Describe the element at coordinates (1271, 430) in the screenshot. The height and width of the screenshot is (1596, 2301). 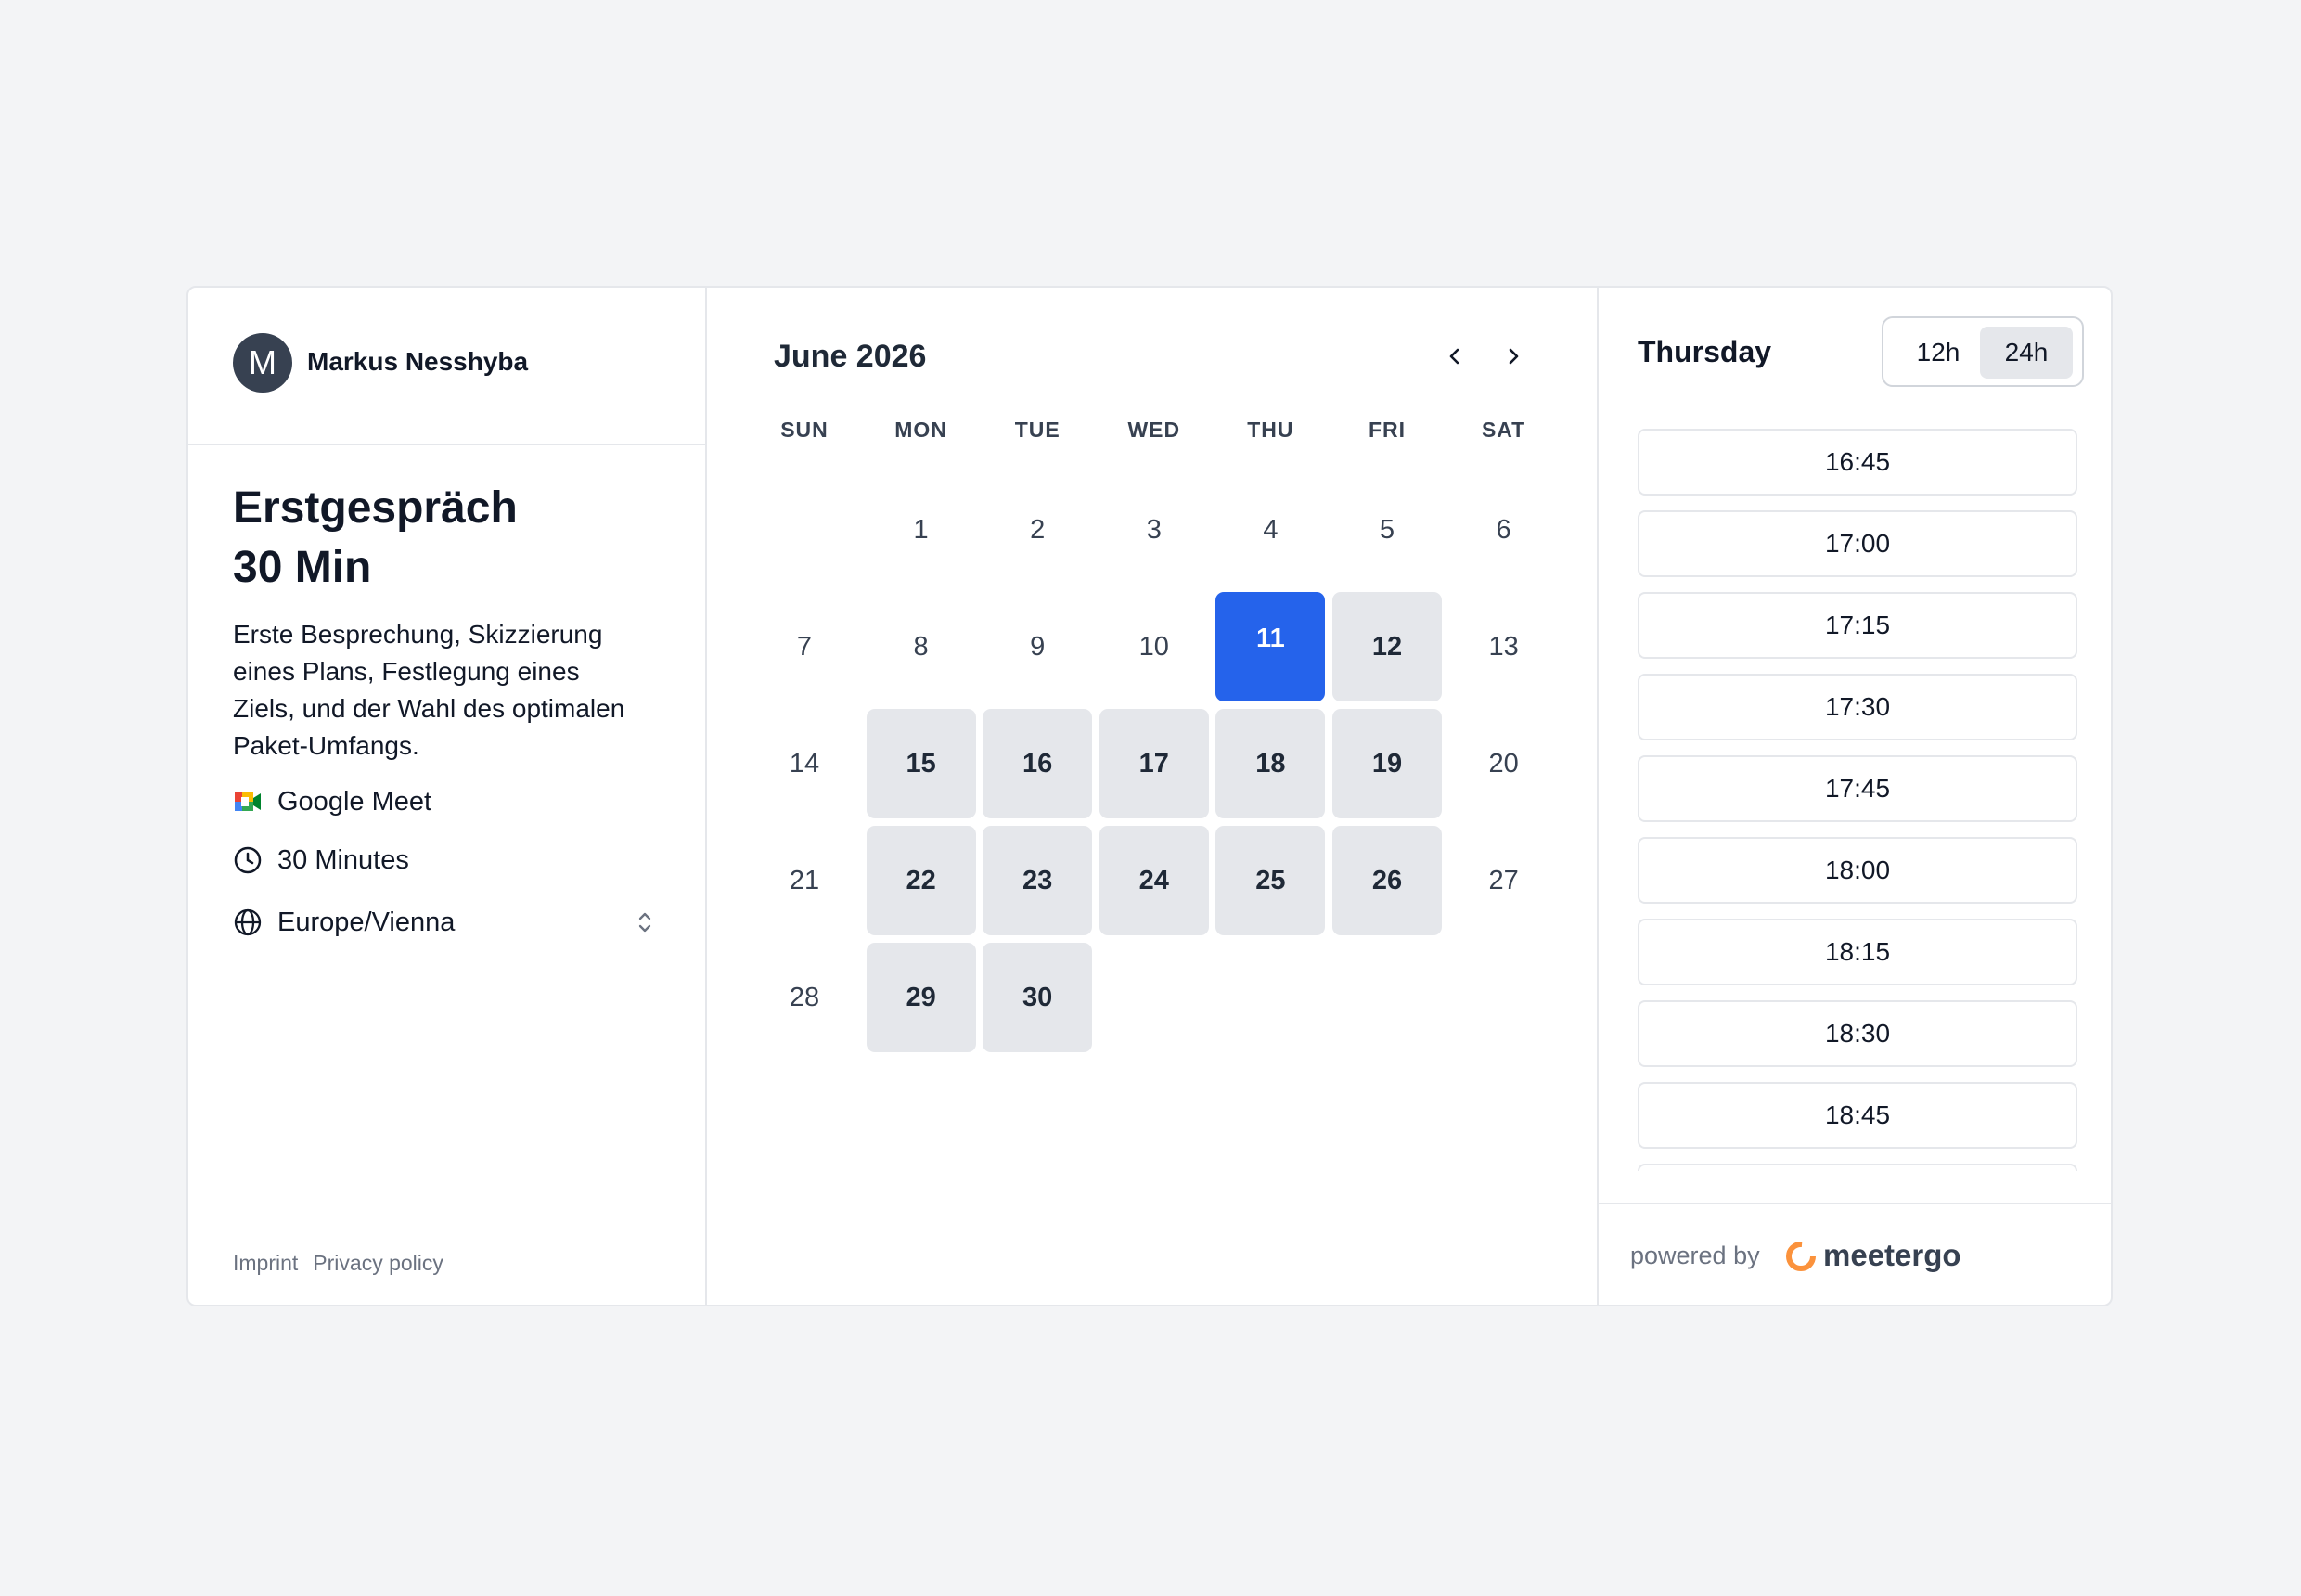
I see `weekday-thu: THU` at that location.